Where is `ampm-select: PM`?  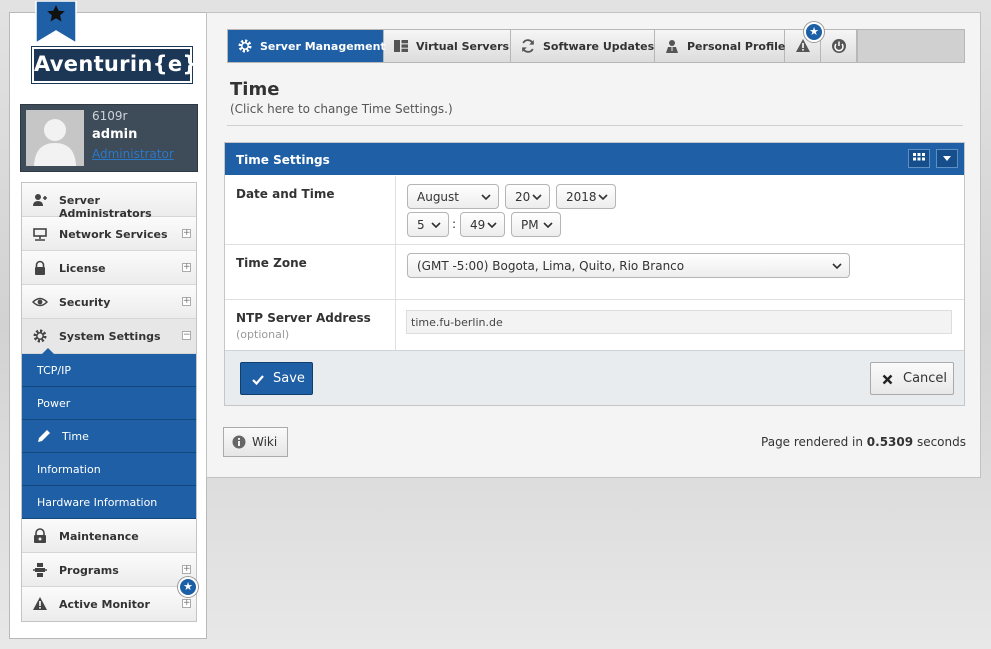 ampm-select: PM is located at coordinates (536, 224).